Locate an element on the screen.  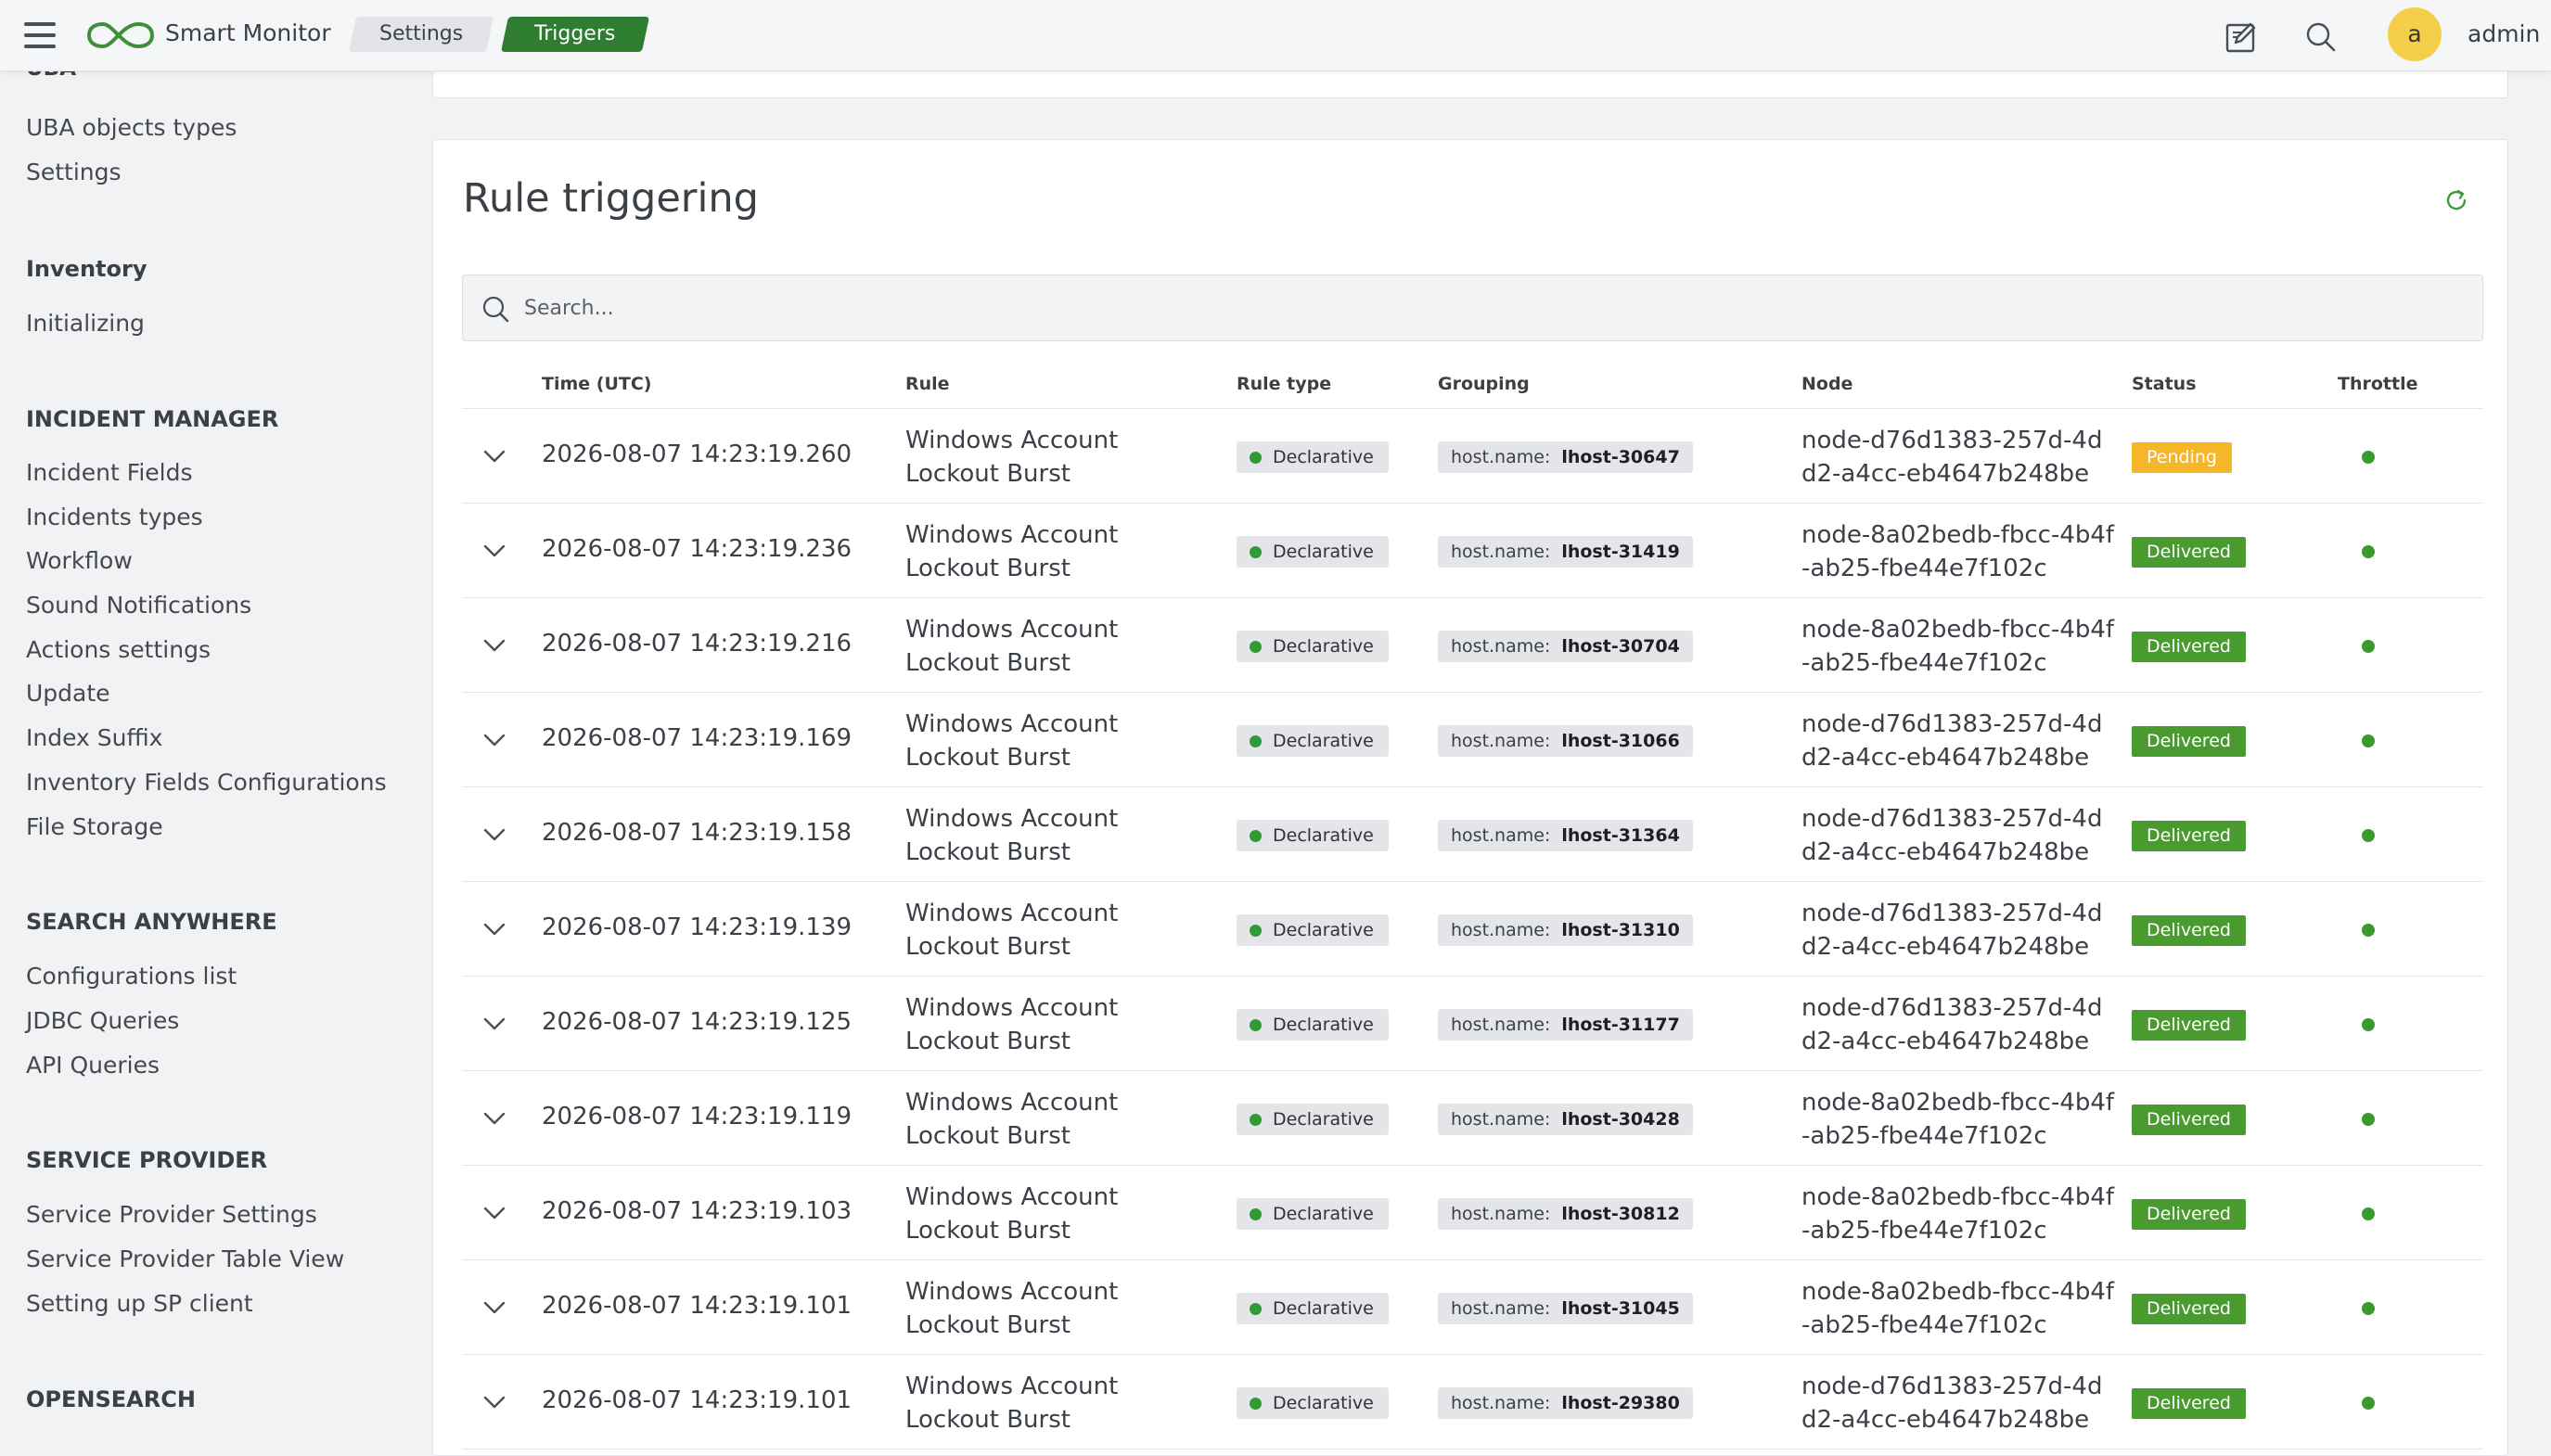
breadcrumb-triggers: Triggers is located at coordinates (575, 34).